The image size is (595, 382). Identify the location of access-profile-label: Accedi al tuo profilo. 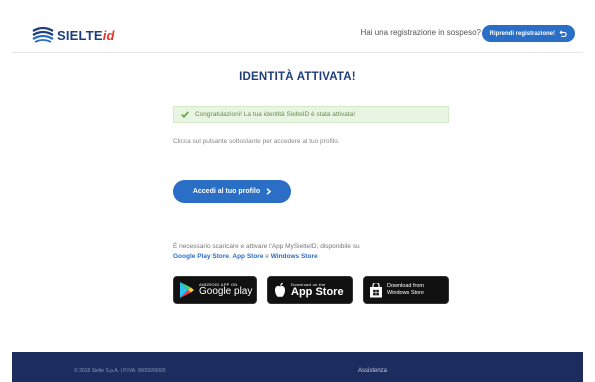
(226, 191).